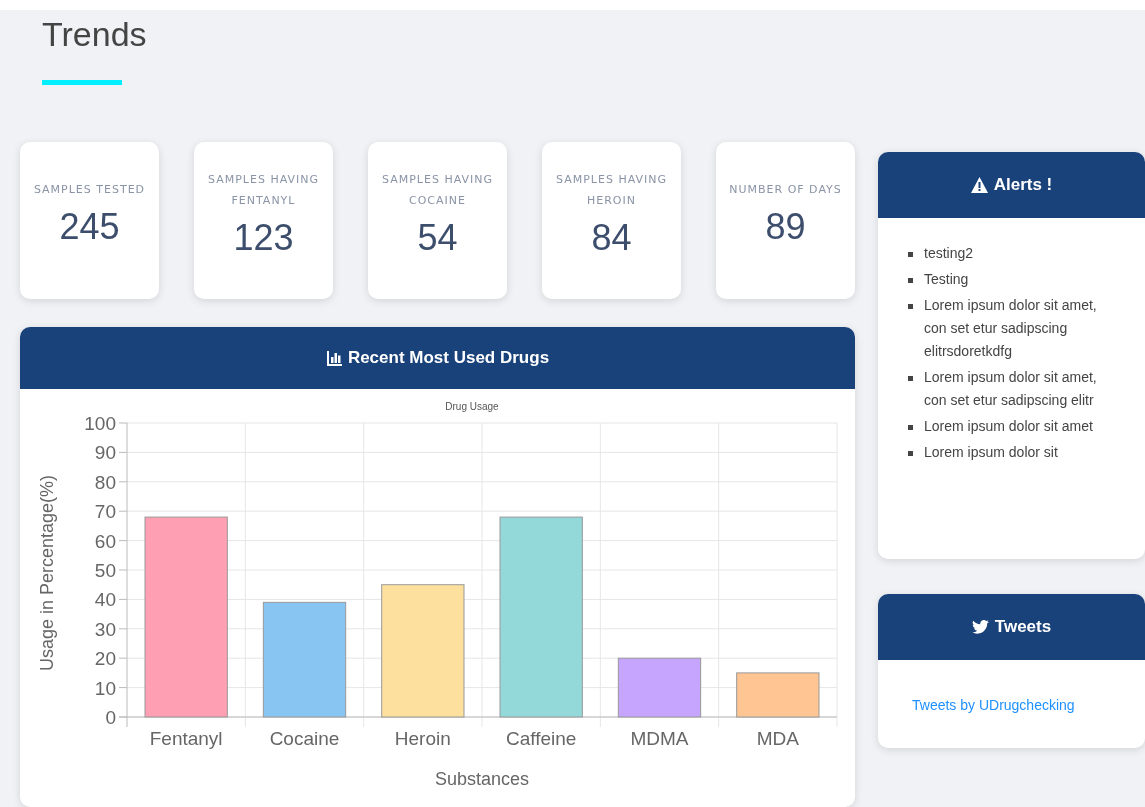 Image resolution: width=1145 pixels, height=807 pixels. What do you see at coordinates (333, 358) in the screenshot?
I see `bar-chart-icon` at bounding box center [333, 358].